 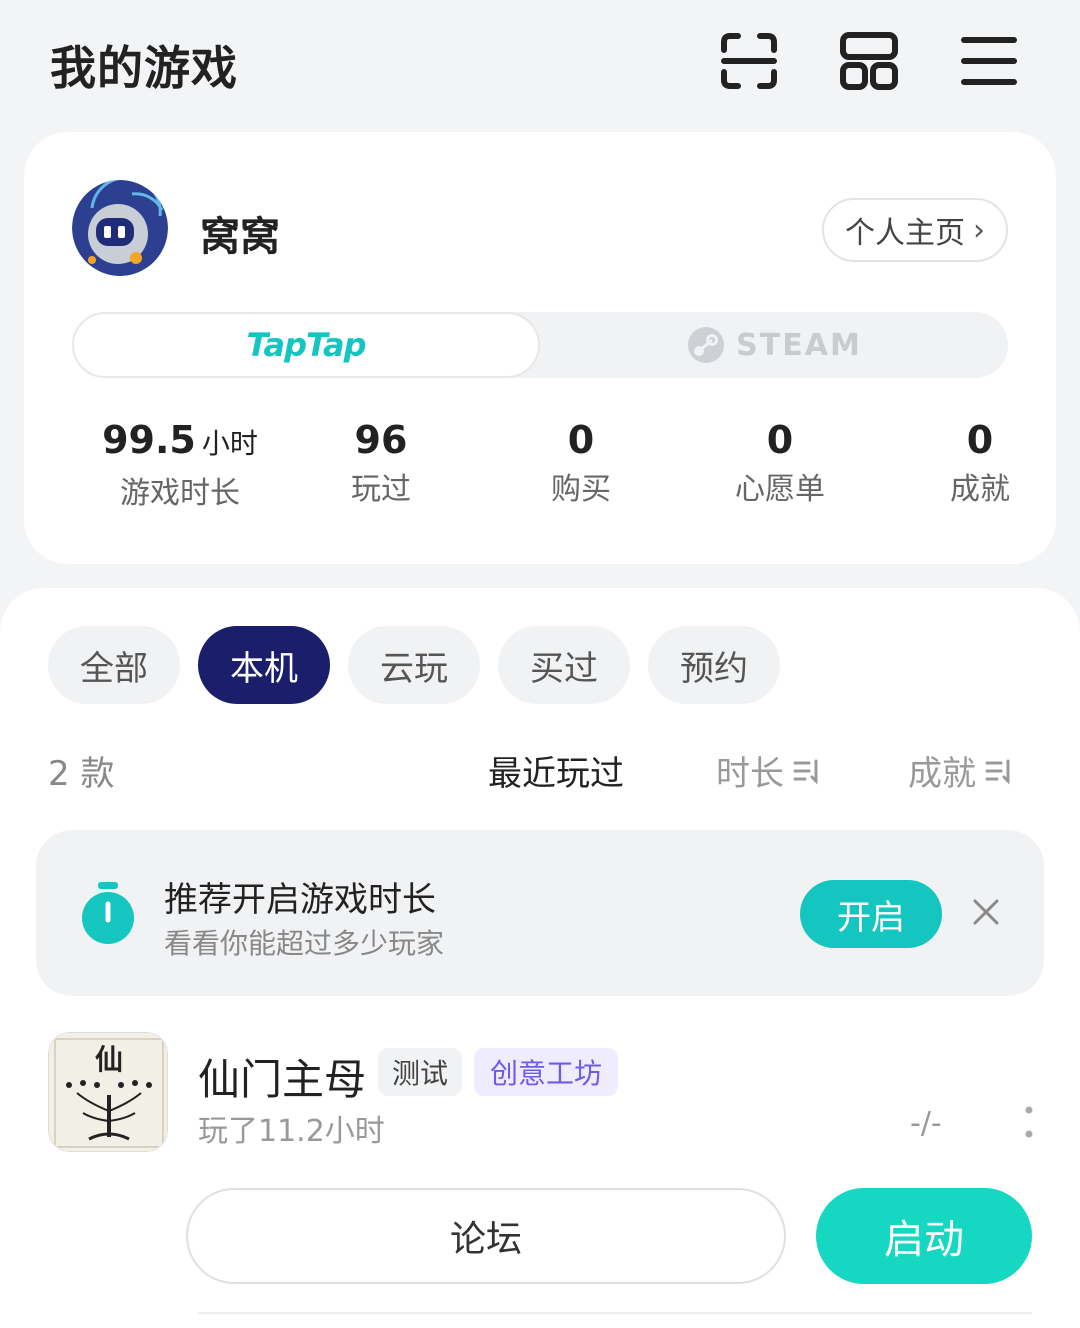 I want to click on stat-label: 成就, so click(x=980, y=489).